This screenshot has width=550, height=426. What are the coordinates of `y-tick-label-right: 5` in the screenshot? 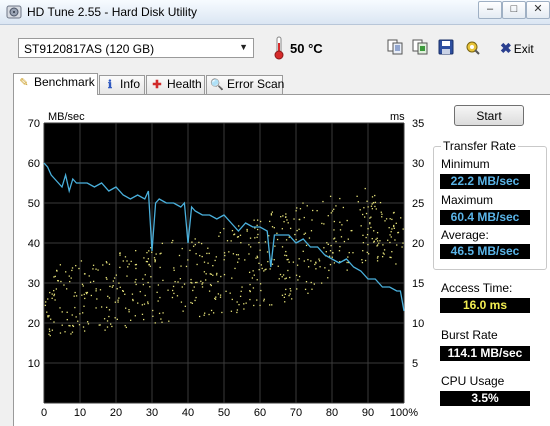 It's located at (415, 364).